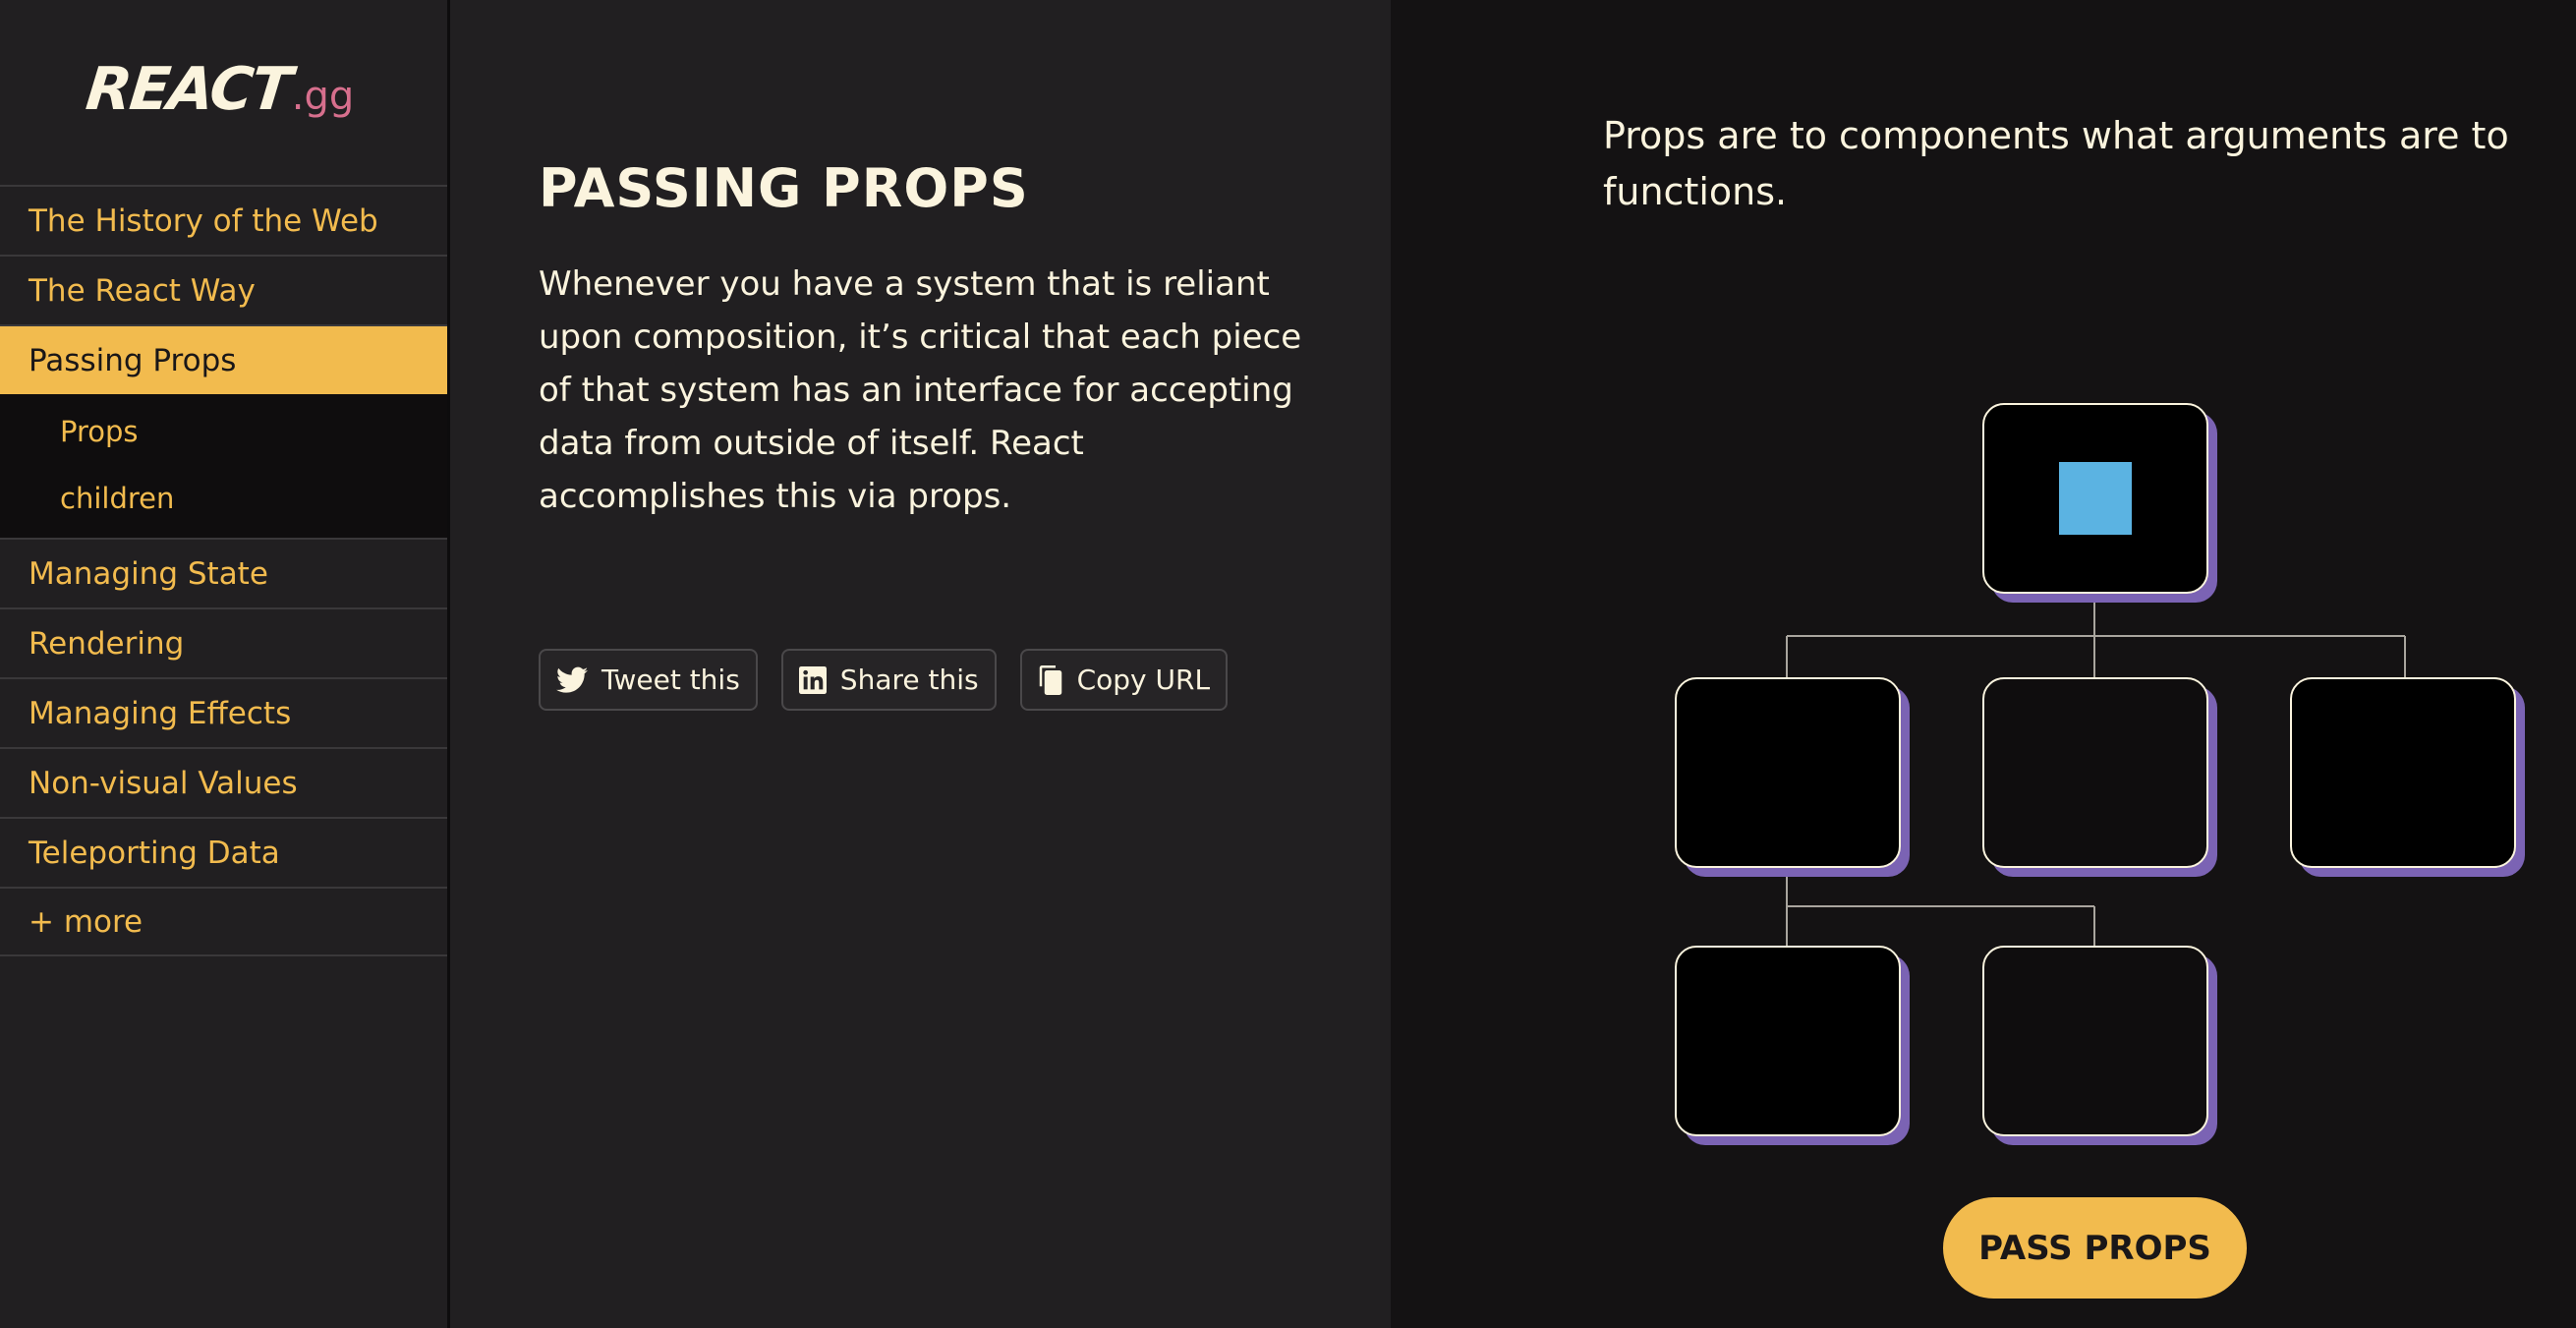 The width and height of the screenshot is (2576, 1328). What do you see at coordinates (223, 499) in the screenshot?
I see `subnav-item-children: children` at bounding box center [223, 499].